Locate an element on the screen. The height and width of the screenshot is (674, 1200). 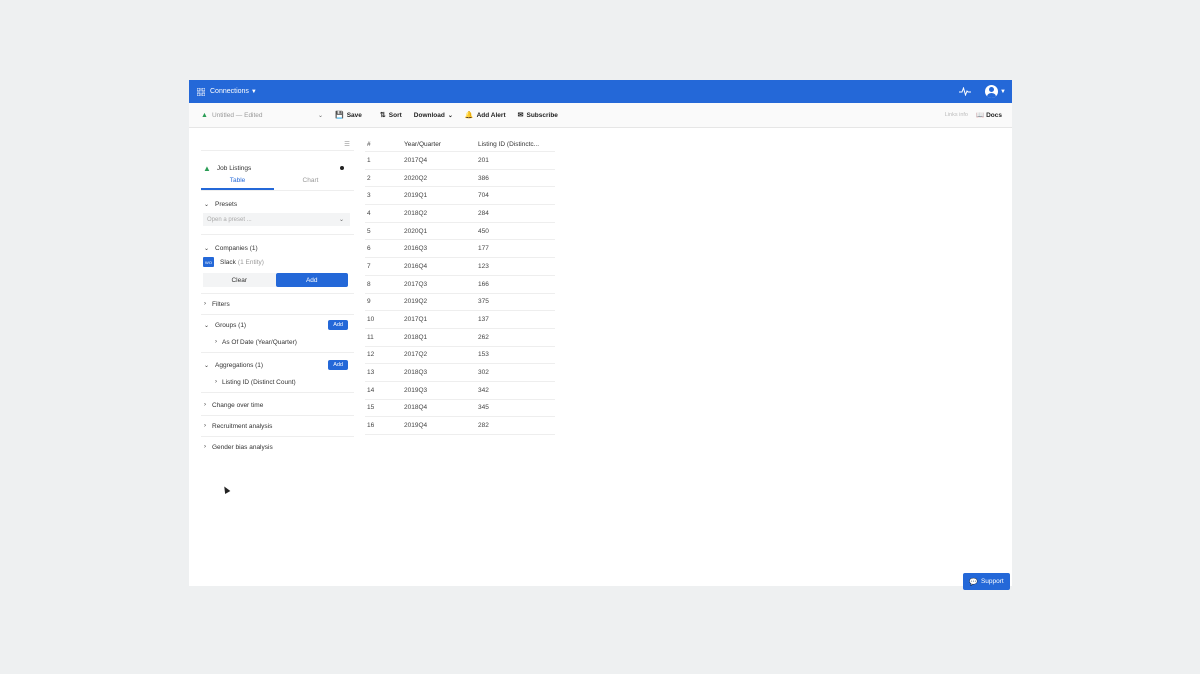
sidebar-search: ☰ is located at coordinates (277, 144).